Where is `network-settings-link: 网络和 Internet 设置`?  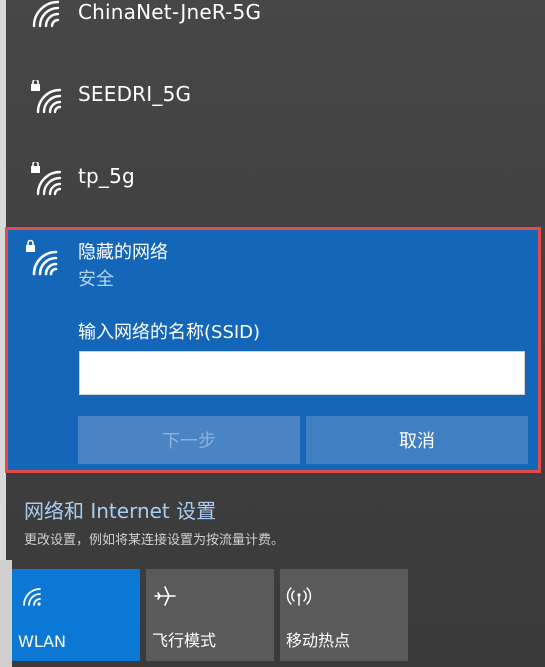
network-settings-link: 网络和 Internet 设置 is located at coordinates (120, 509).